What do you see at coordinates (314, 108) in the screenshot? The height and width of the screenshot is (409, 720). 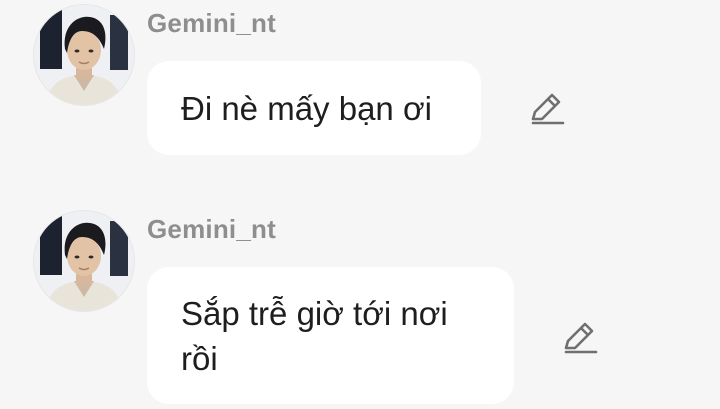 I see `message-bubble: Đi nè mấy bạn ơi` at bounding box center [314, 108].